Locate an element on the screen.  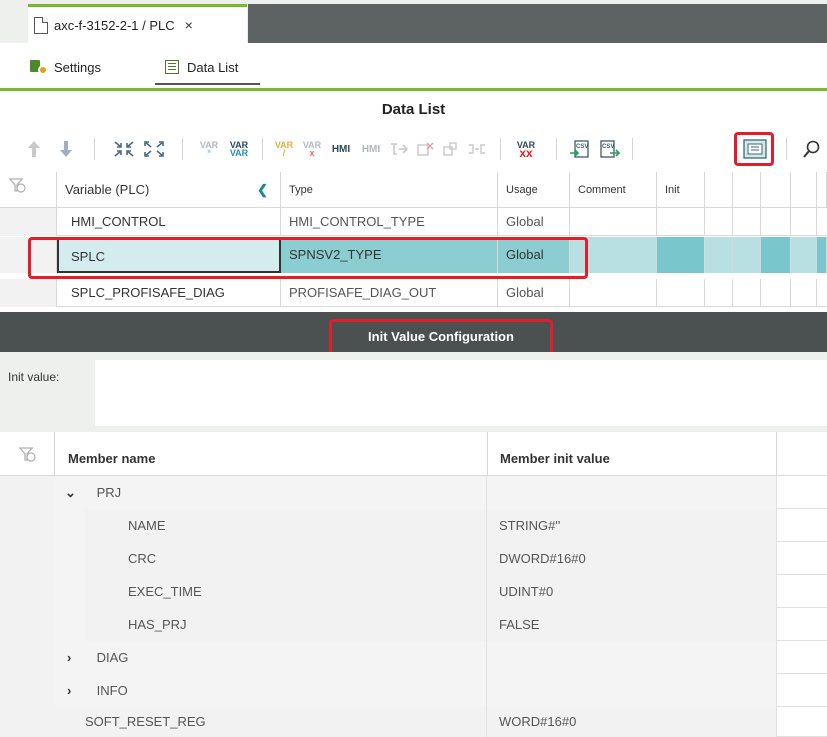
list-item: ⌄ PRJ is located at coordinates (413, 492).